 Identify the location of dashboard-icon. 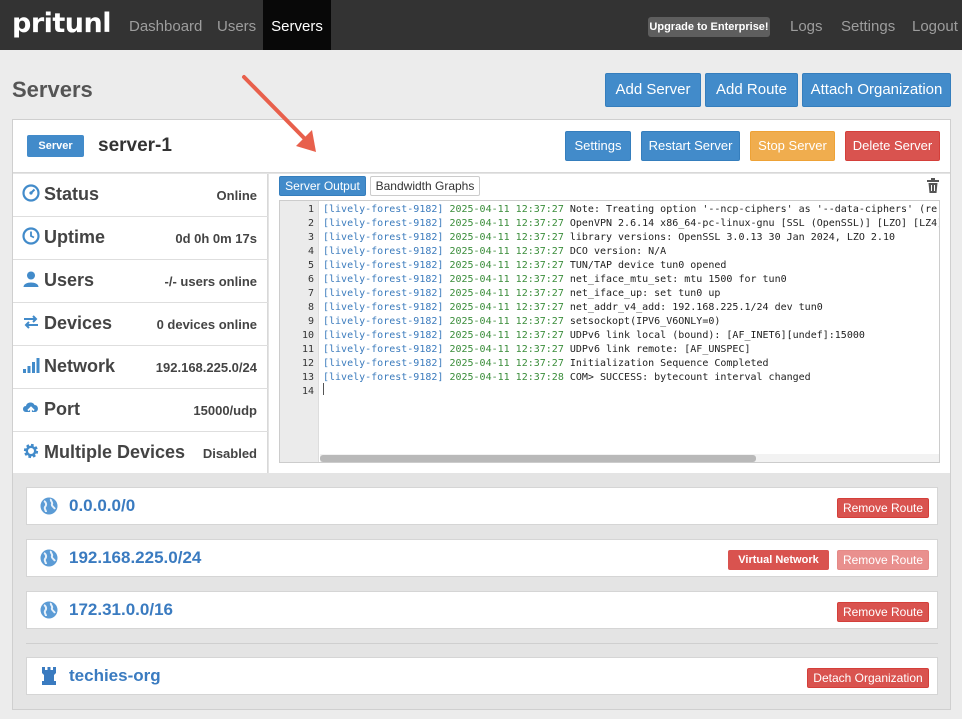
(31, 194).